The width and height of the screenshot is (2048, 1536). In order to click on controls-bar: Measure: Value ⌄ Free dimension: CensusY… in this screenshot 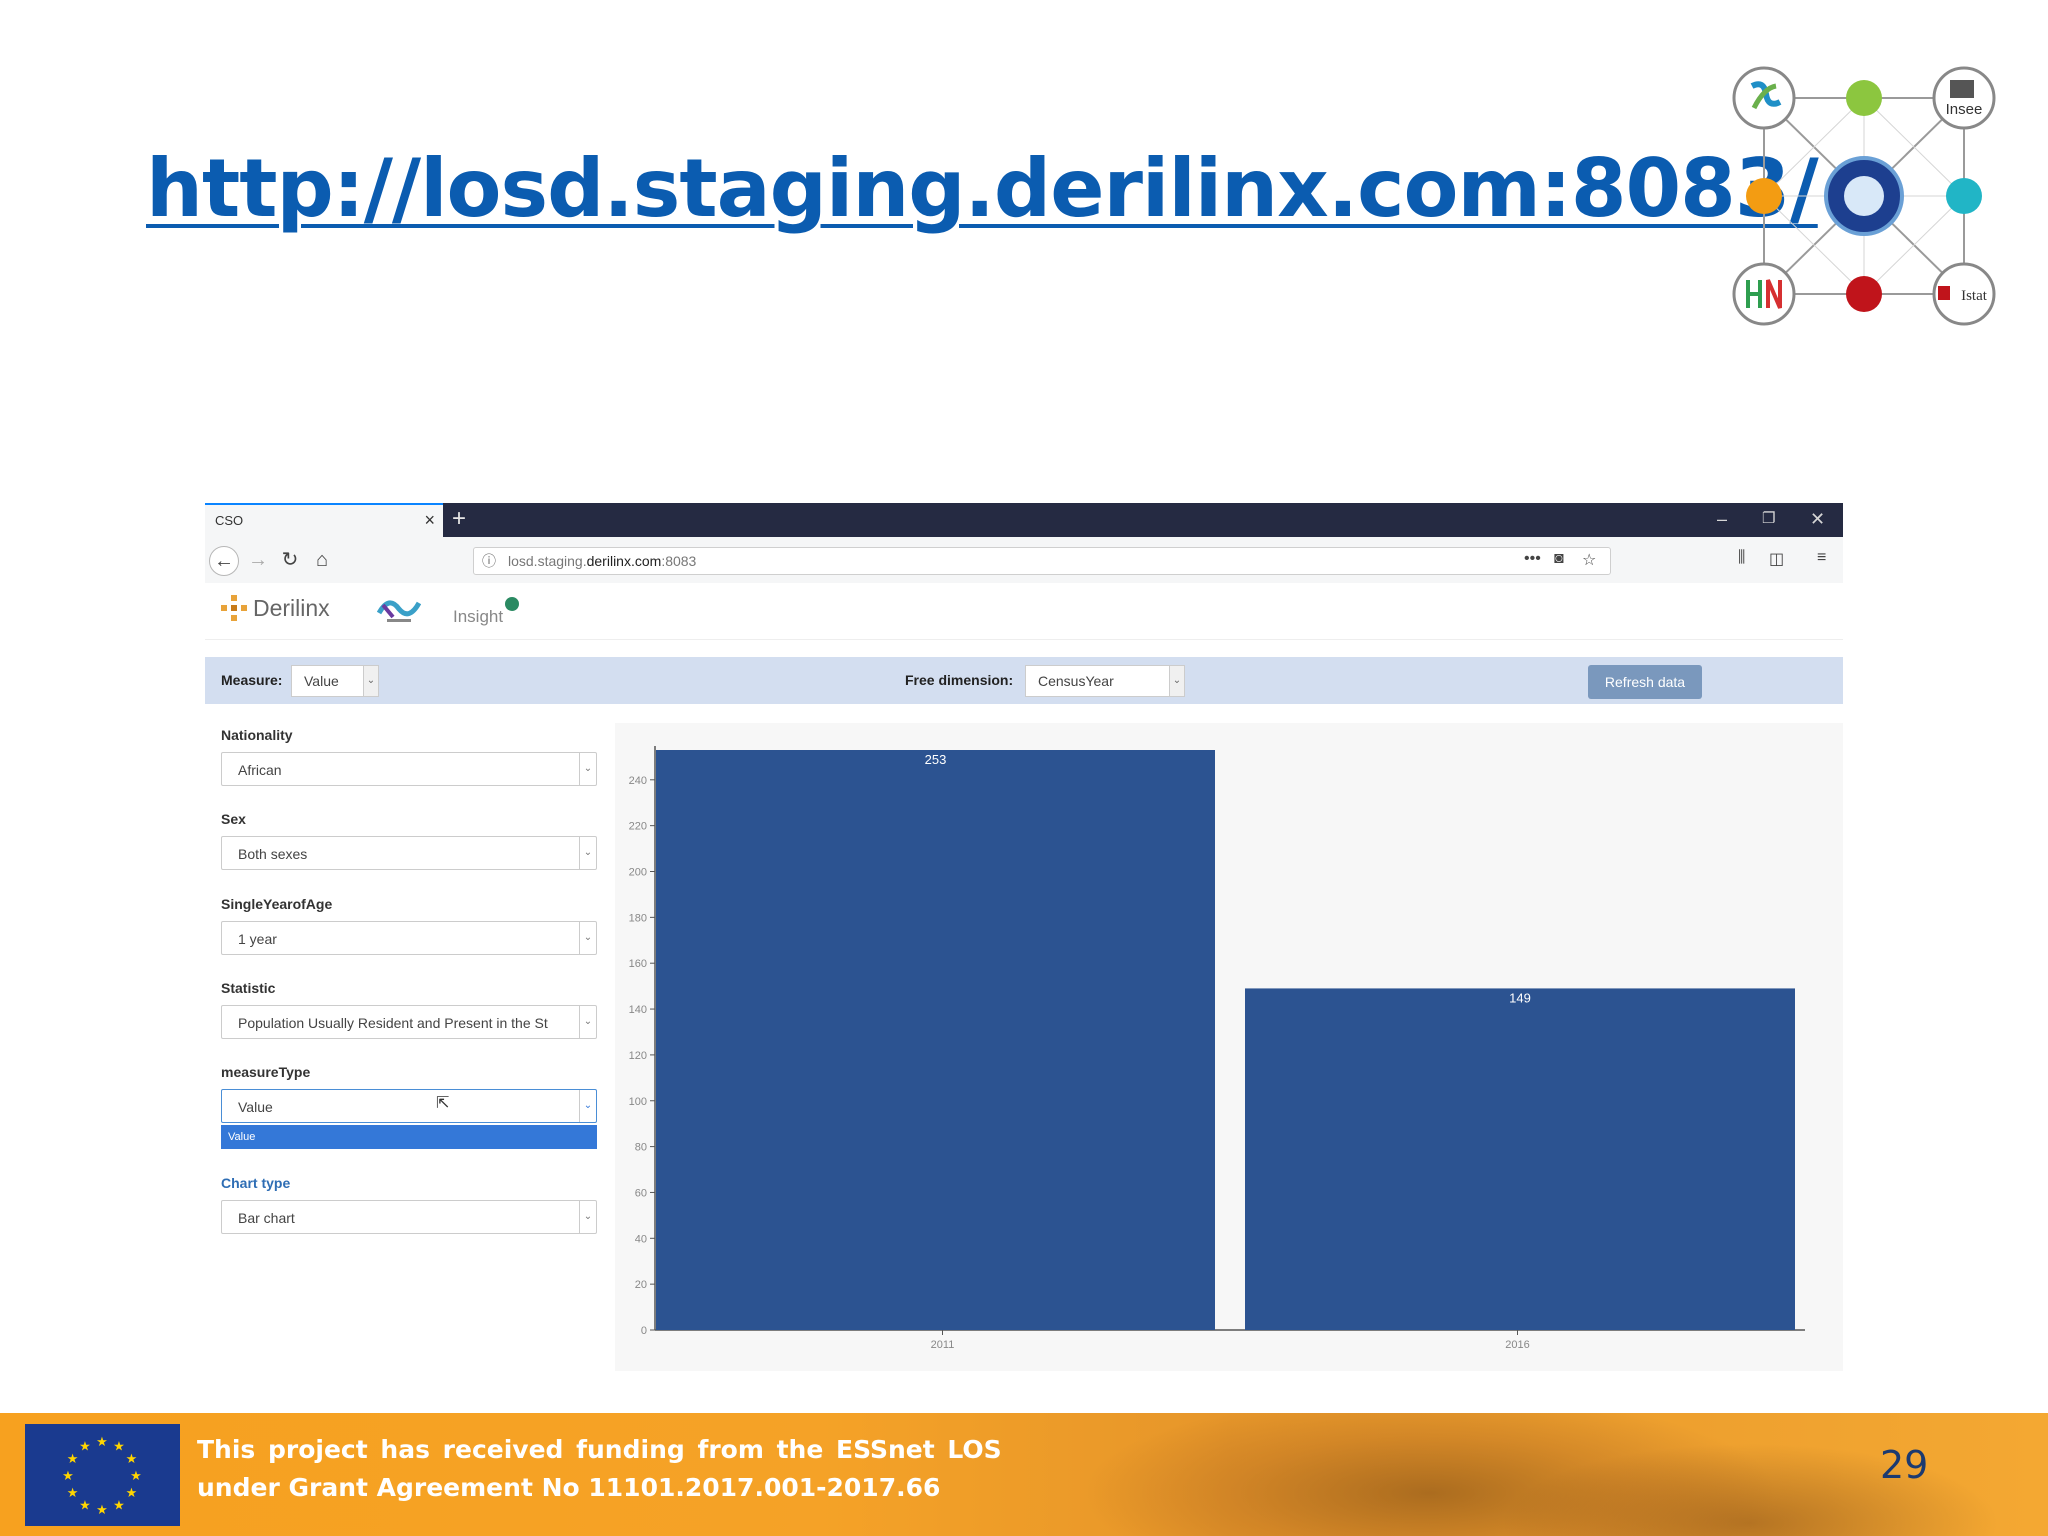, I will do `click(1024, 680)`.